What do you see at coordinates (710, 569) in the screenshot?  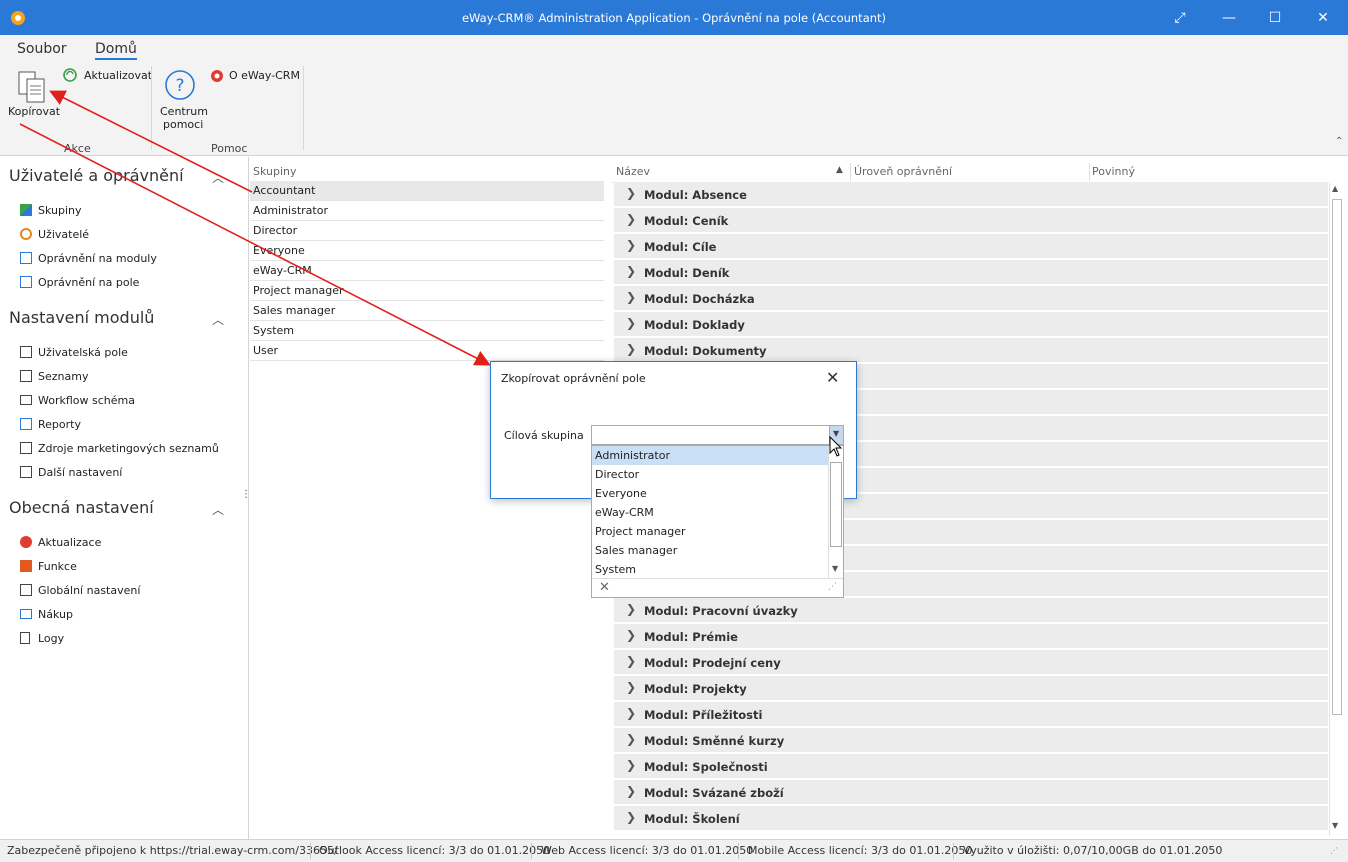 I see `dropdown-option: System` at bounding box center [710, 569].